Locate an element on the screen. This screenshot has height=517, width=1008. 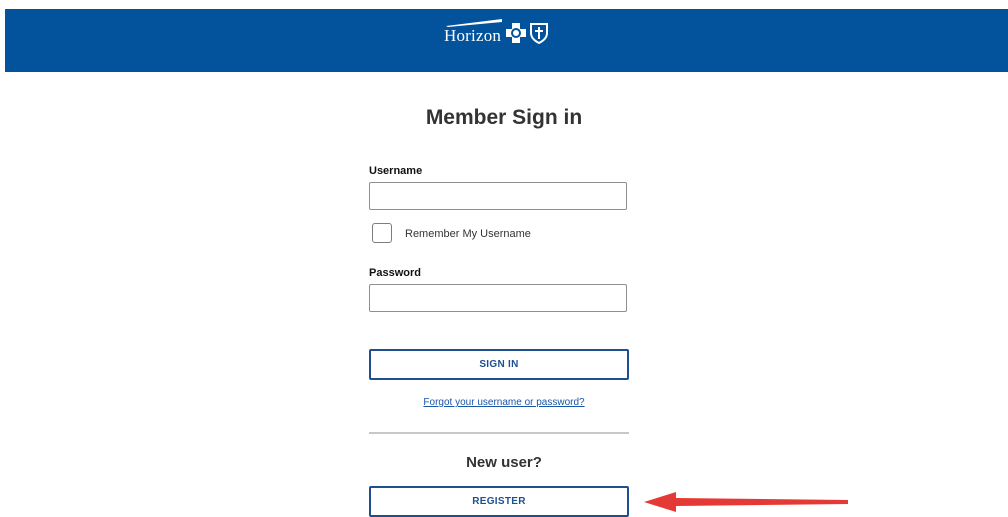
forgot-credentials-link: Forgot your username or password? is located at coordinates (504, 402).